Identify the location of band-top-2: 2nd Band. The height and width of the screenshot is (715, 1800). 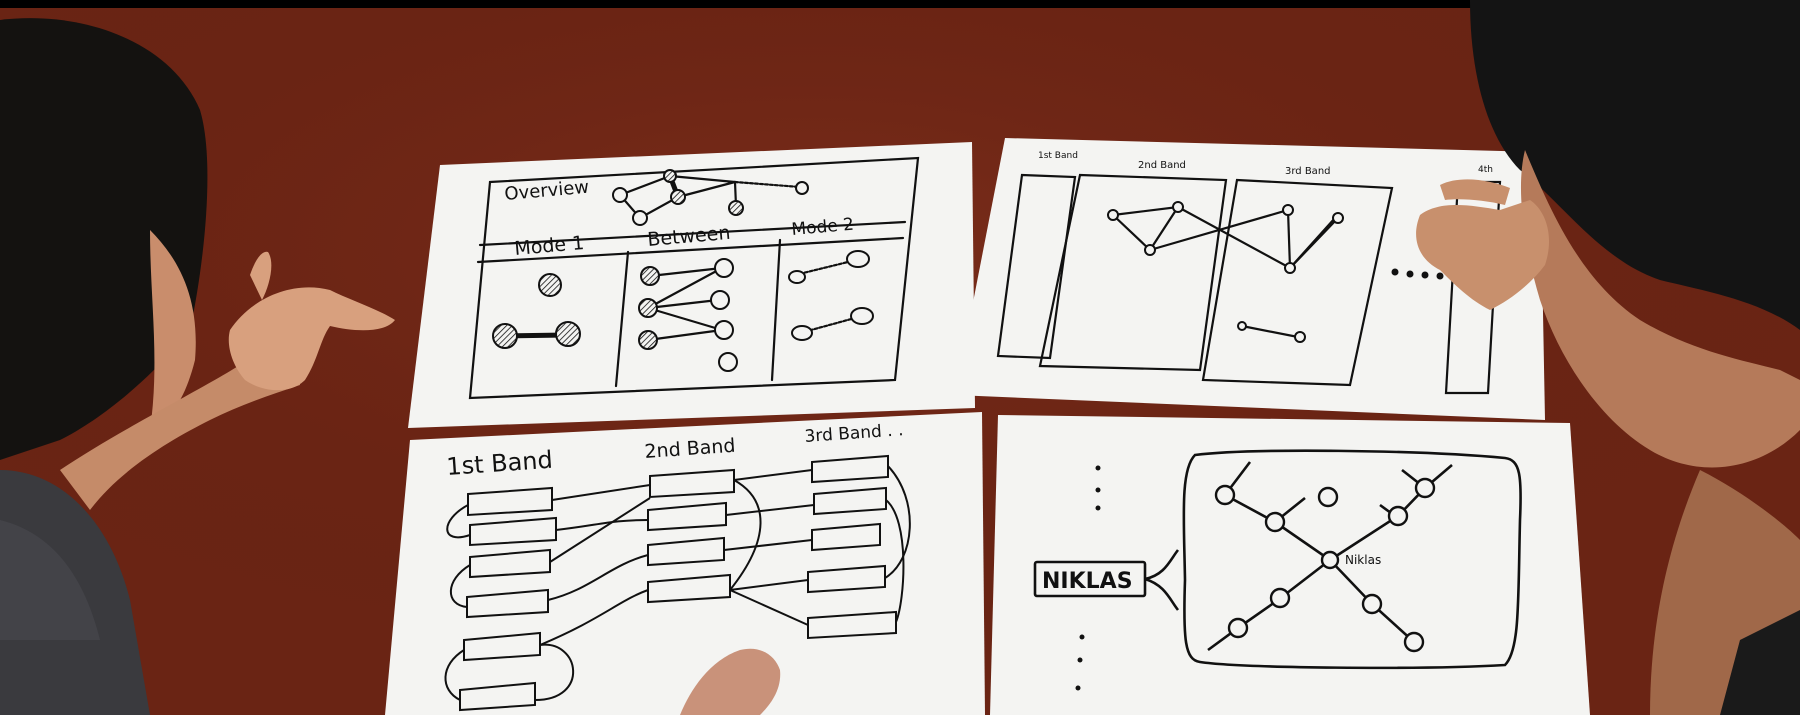
(1162, 165).